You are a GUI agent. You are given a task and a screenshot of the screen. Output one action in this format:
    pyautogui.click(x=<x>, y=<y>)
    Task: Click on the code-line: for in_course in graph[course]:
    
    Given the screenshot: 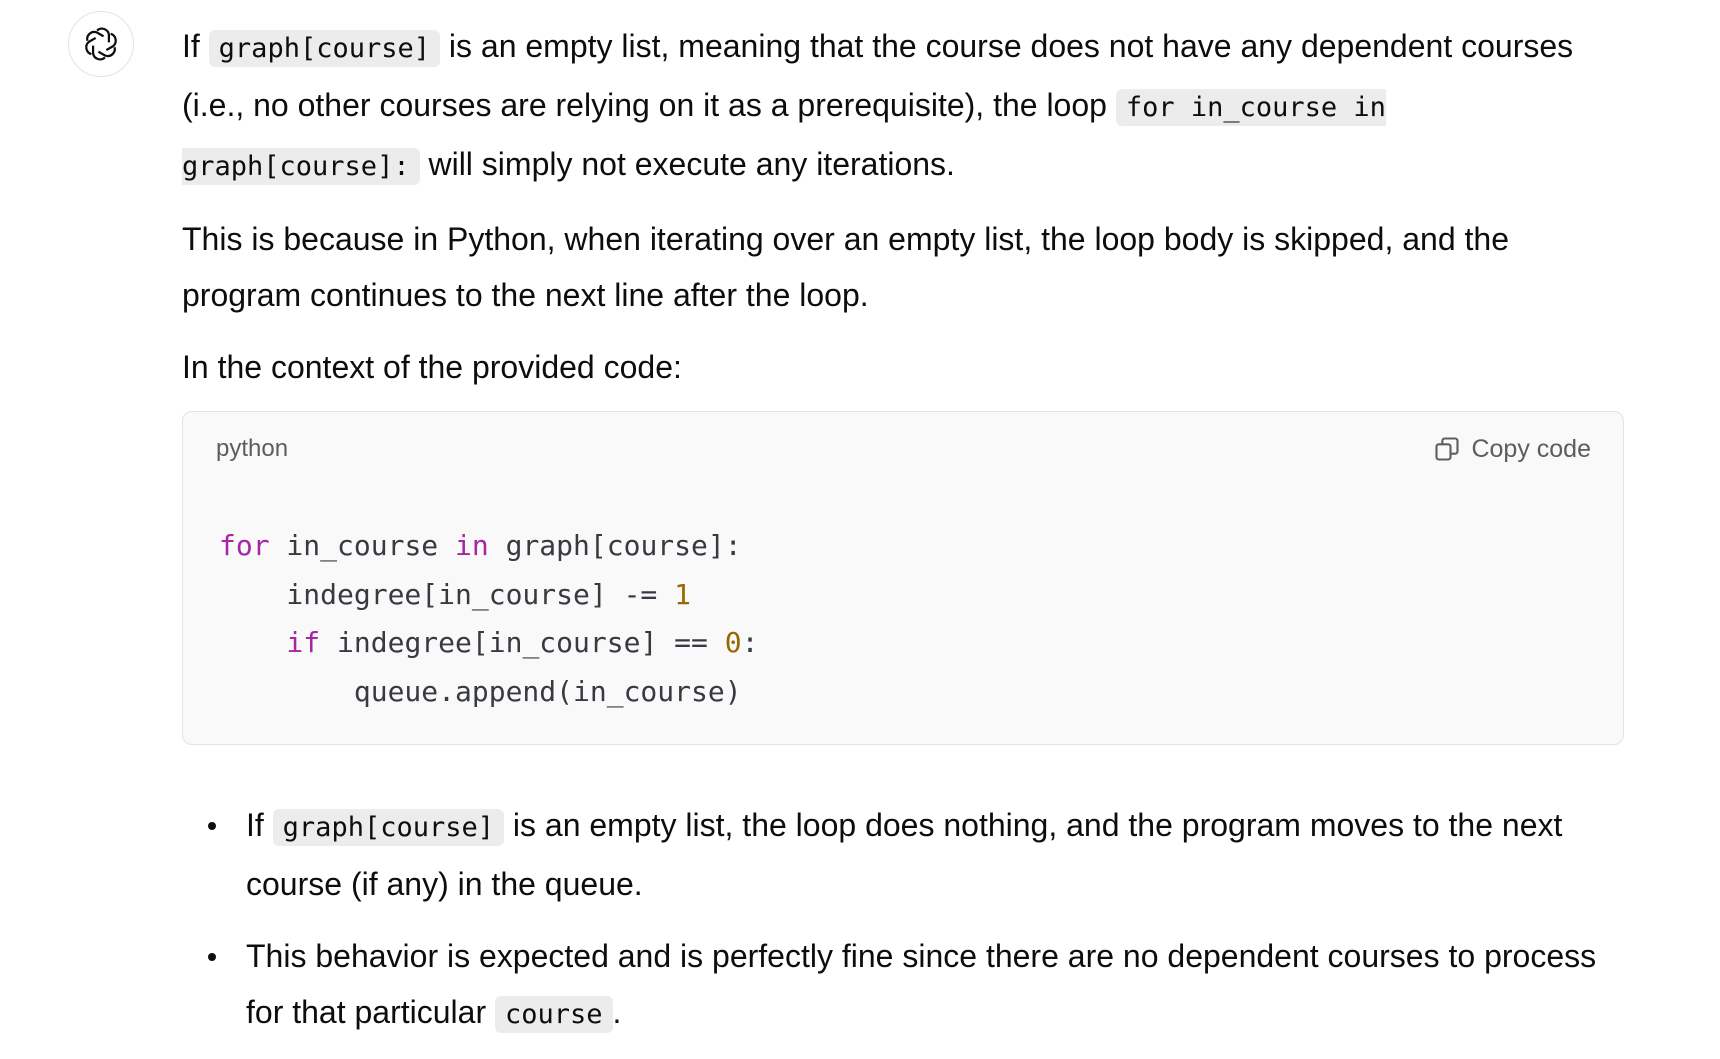 What is the action you would take?
    pyautogui.click(x=921, y=546)
    